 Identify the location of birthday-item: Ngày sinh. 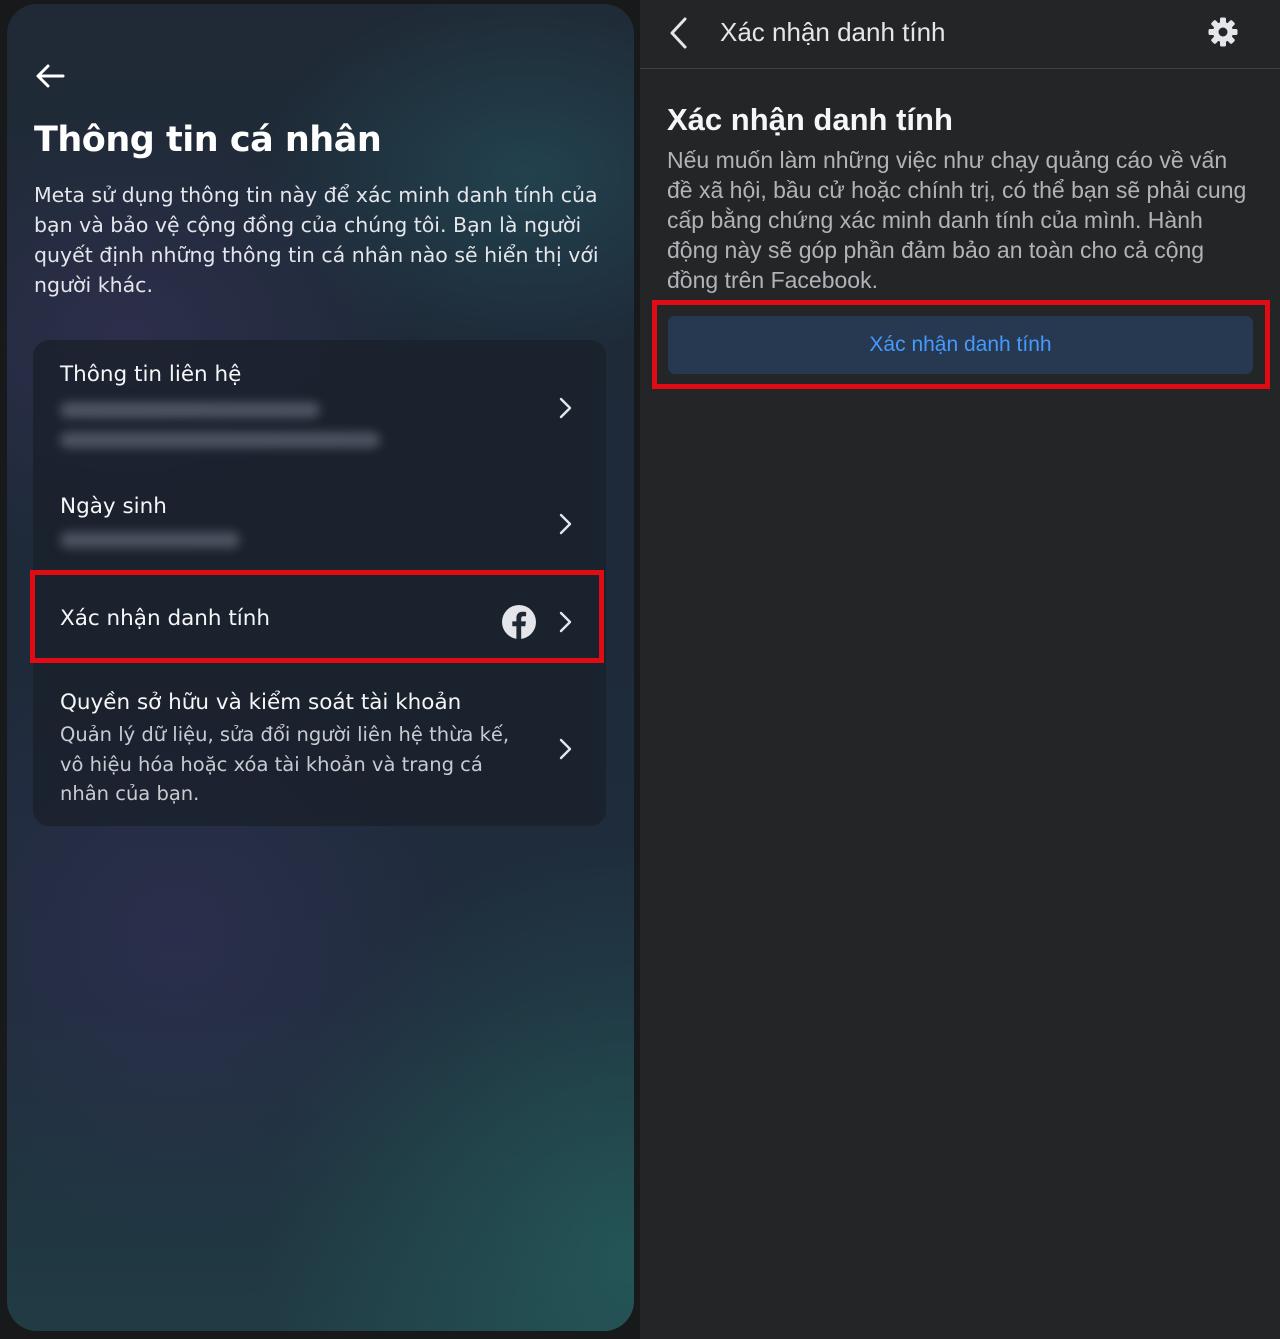
(319, 518).